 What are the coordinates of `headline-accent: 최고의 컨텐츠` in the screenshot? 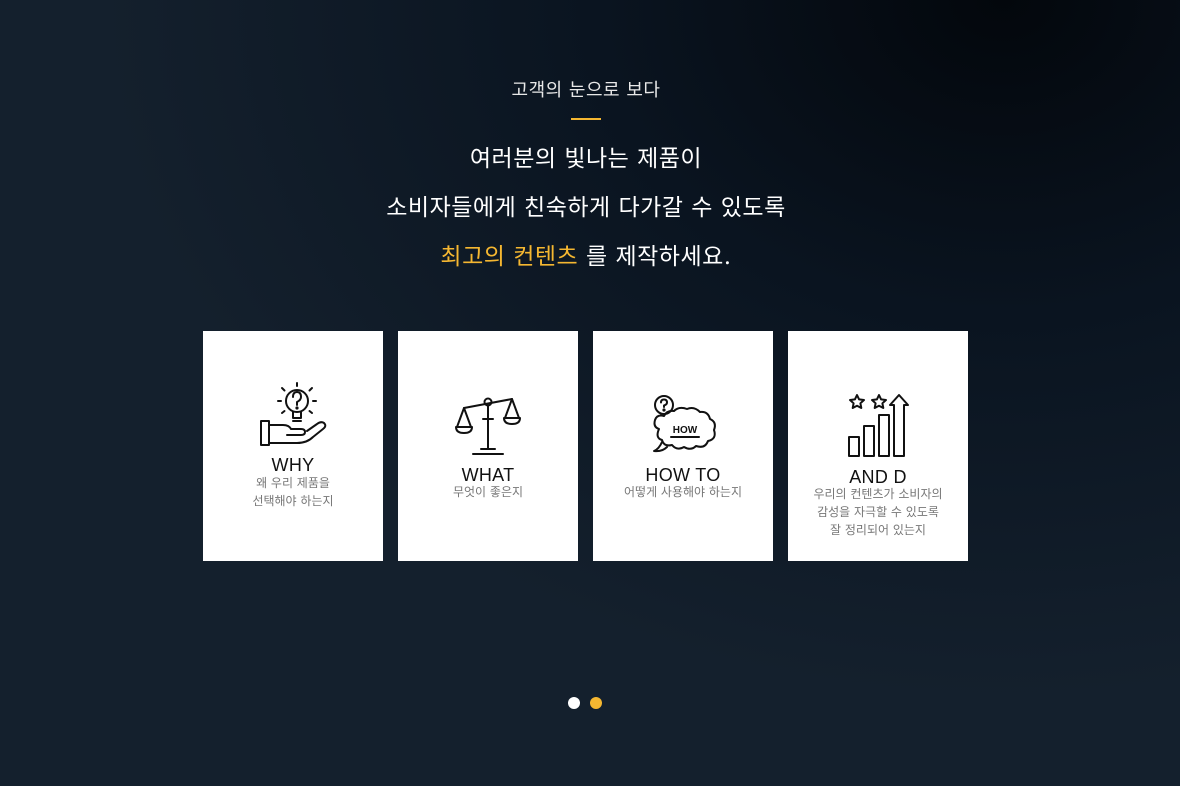 It's located at (509, 257).